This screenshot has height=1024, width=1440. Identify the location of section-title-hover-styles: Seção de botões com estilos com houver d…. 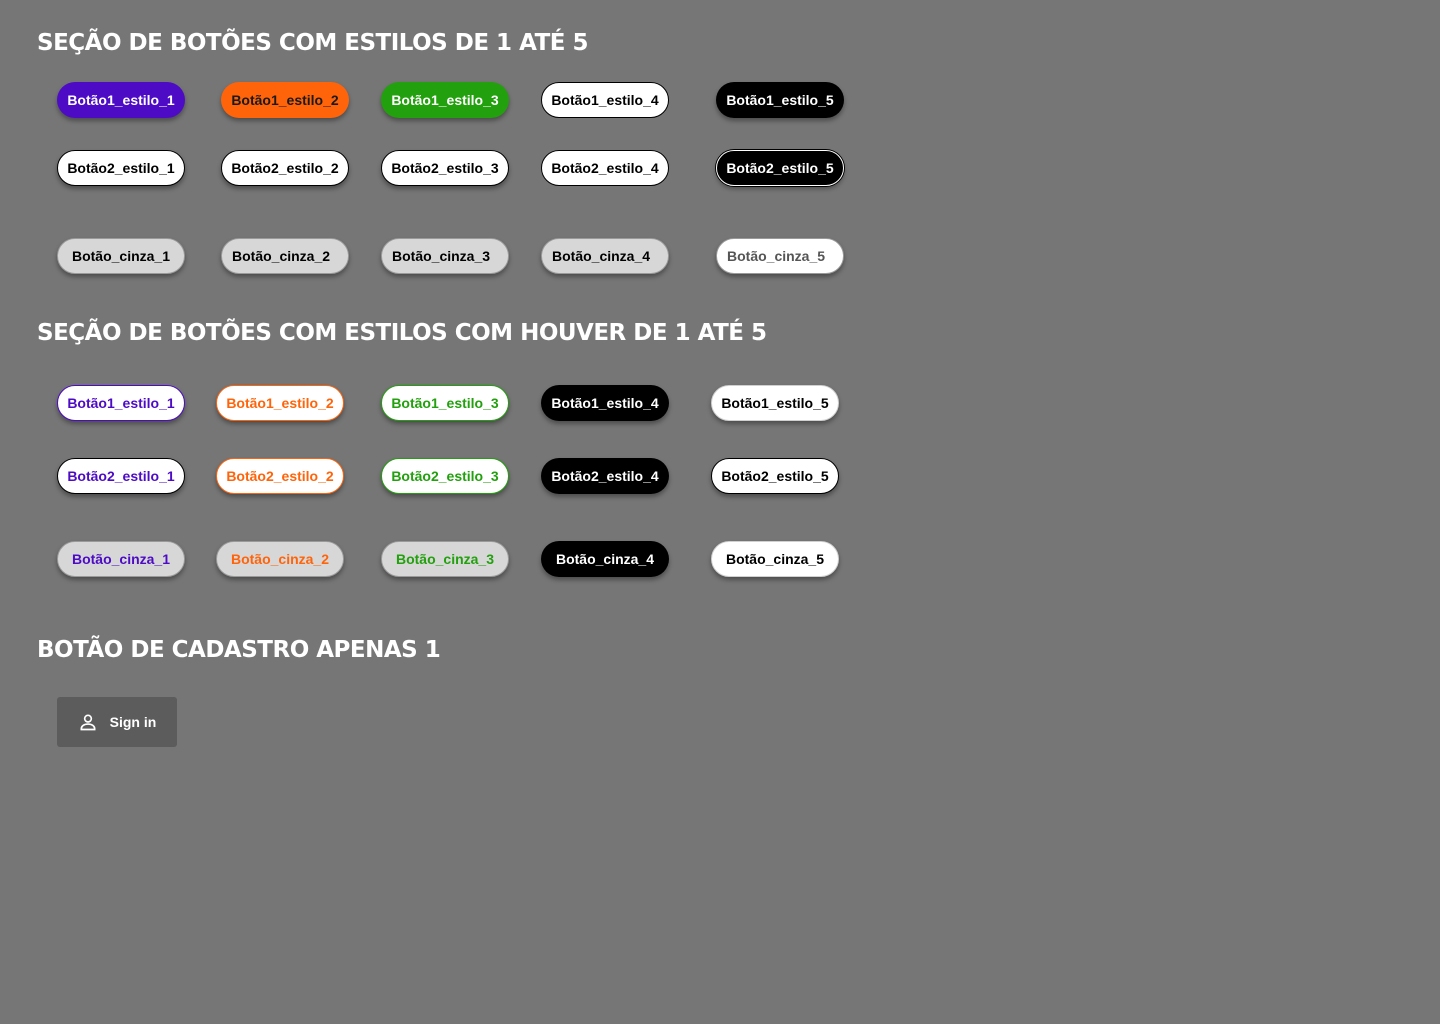
(402, 333).